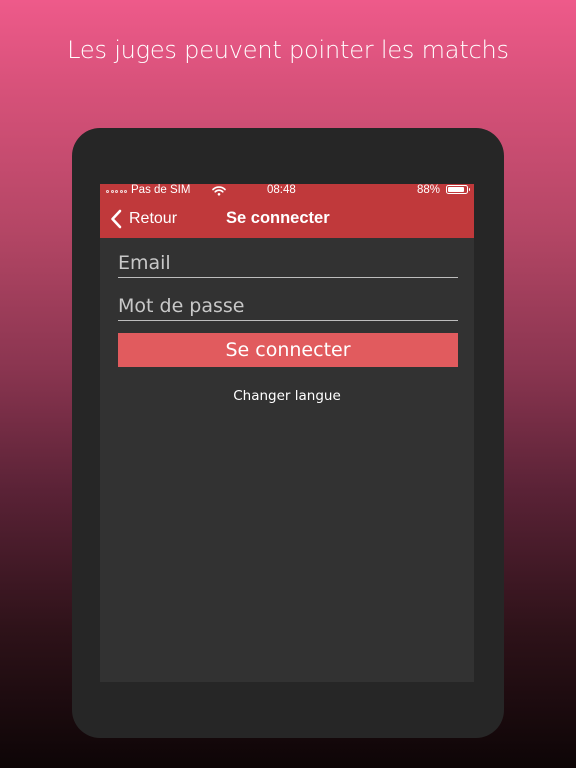 The image size is (576, 768). I want to click on signal-dots-icon, so click(116, 191).